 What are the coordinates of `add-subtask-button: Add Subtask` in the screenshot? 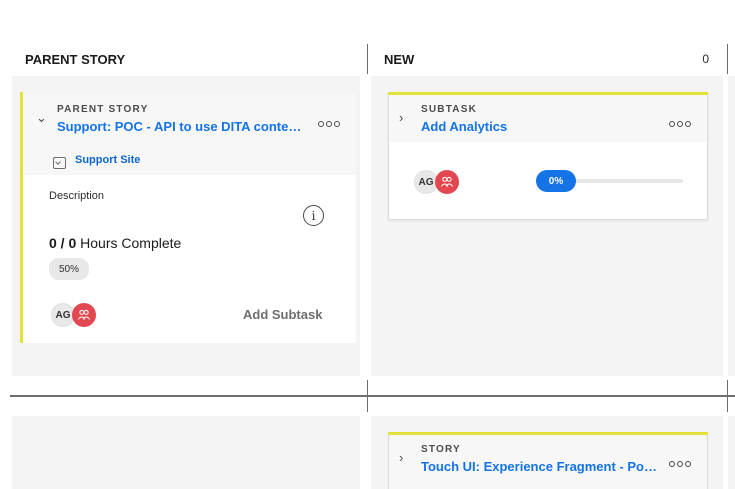 It's located at (282, 314).